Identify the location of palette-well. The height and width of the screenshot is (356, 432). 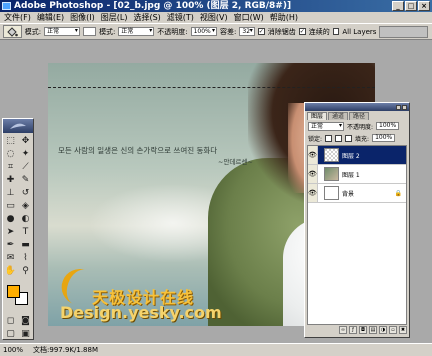
(403, 31).